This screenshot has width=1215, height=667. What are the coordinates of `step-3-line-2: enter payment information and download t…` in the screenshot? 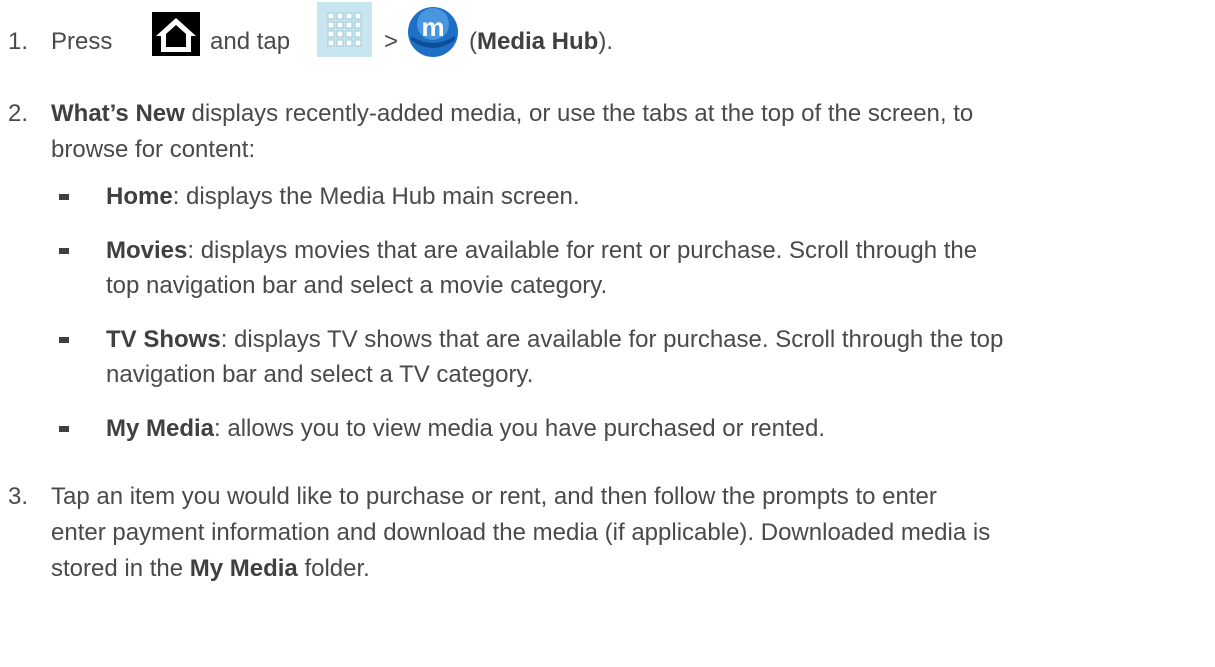 It's located at (521, 532).